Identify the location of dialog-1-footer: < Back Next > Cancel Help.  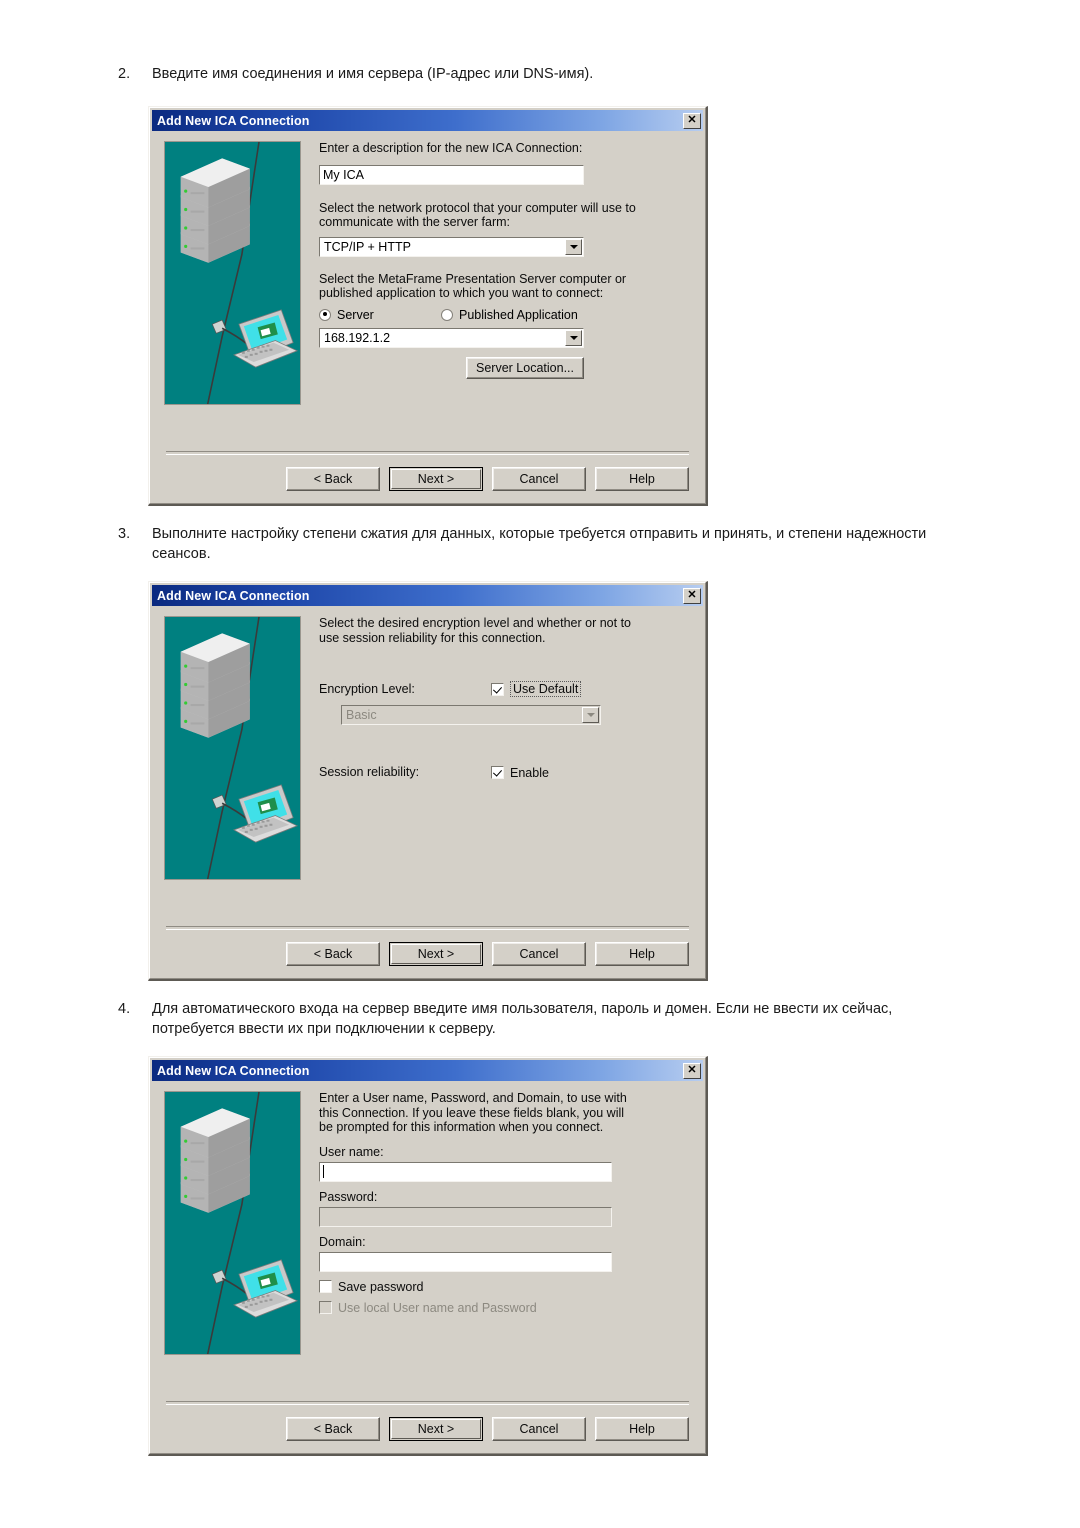
(427, 476).